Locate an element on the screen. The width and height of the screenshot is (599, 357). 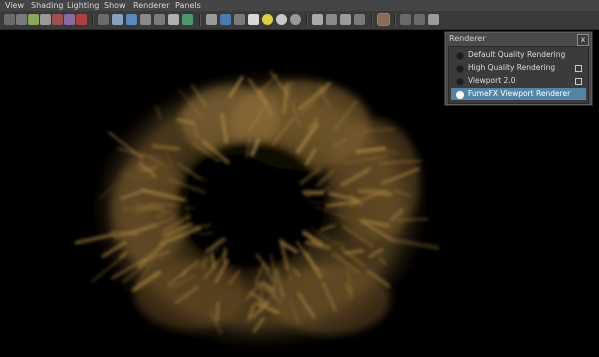
use-lights-icon is located at coordinates (145, 19).